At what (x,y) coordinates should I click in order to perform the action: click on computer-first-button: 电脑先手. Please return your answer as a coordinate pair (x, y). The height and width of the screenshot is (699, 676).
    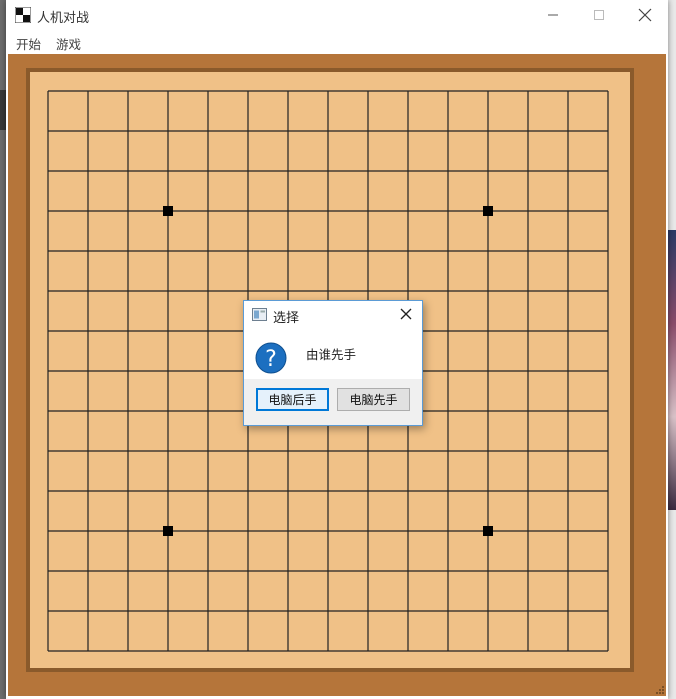
    Looking at the image, I should click on (373, 399).